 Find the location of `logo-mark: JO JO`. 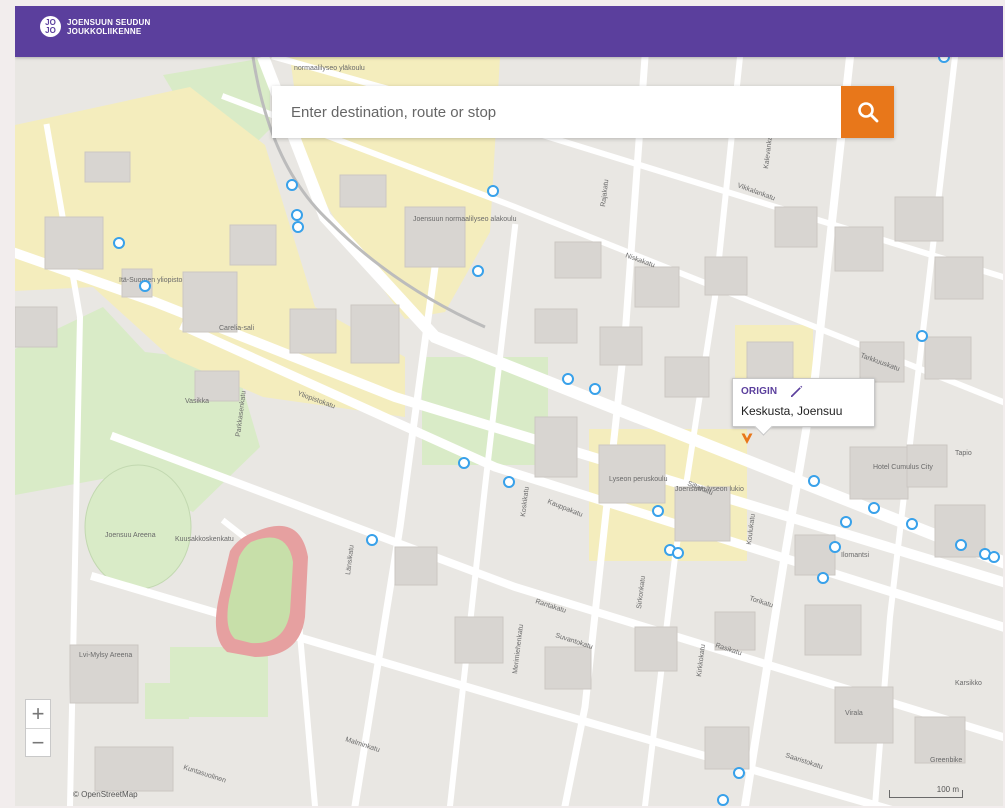

logo-mark: JO JO is located at coordinates (50, 26).